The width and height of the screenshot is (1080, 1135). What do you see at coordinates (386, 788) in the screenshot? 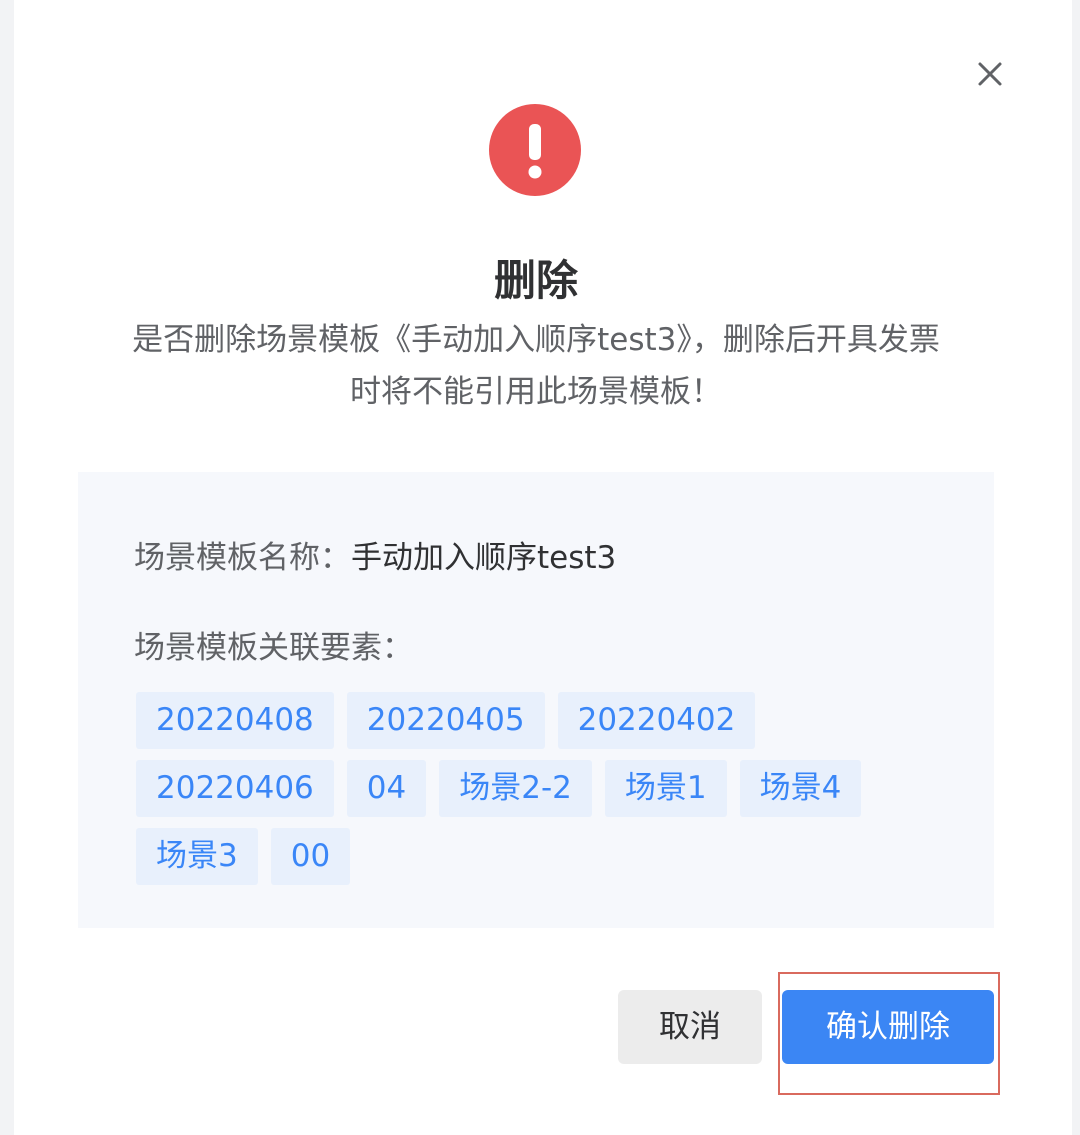
I see `element-tag: 04` at bounding box center [386, 788].